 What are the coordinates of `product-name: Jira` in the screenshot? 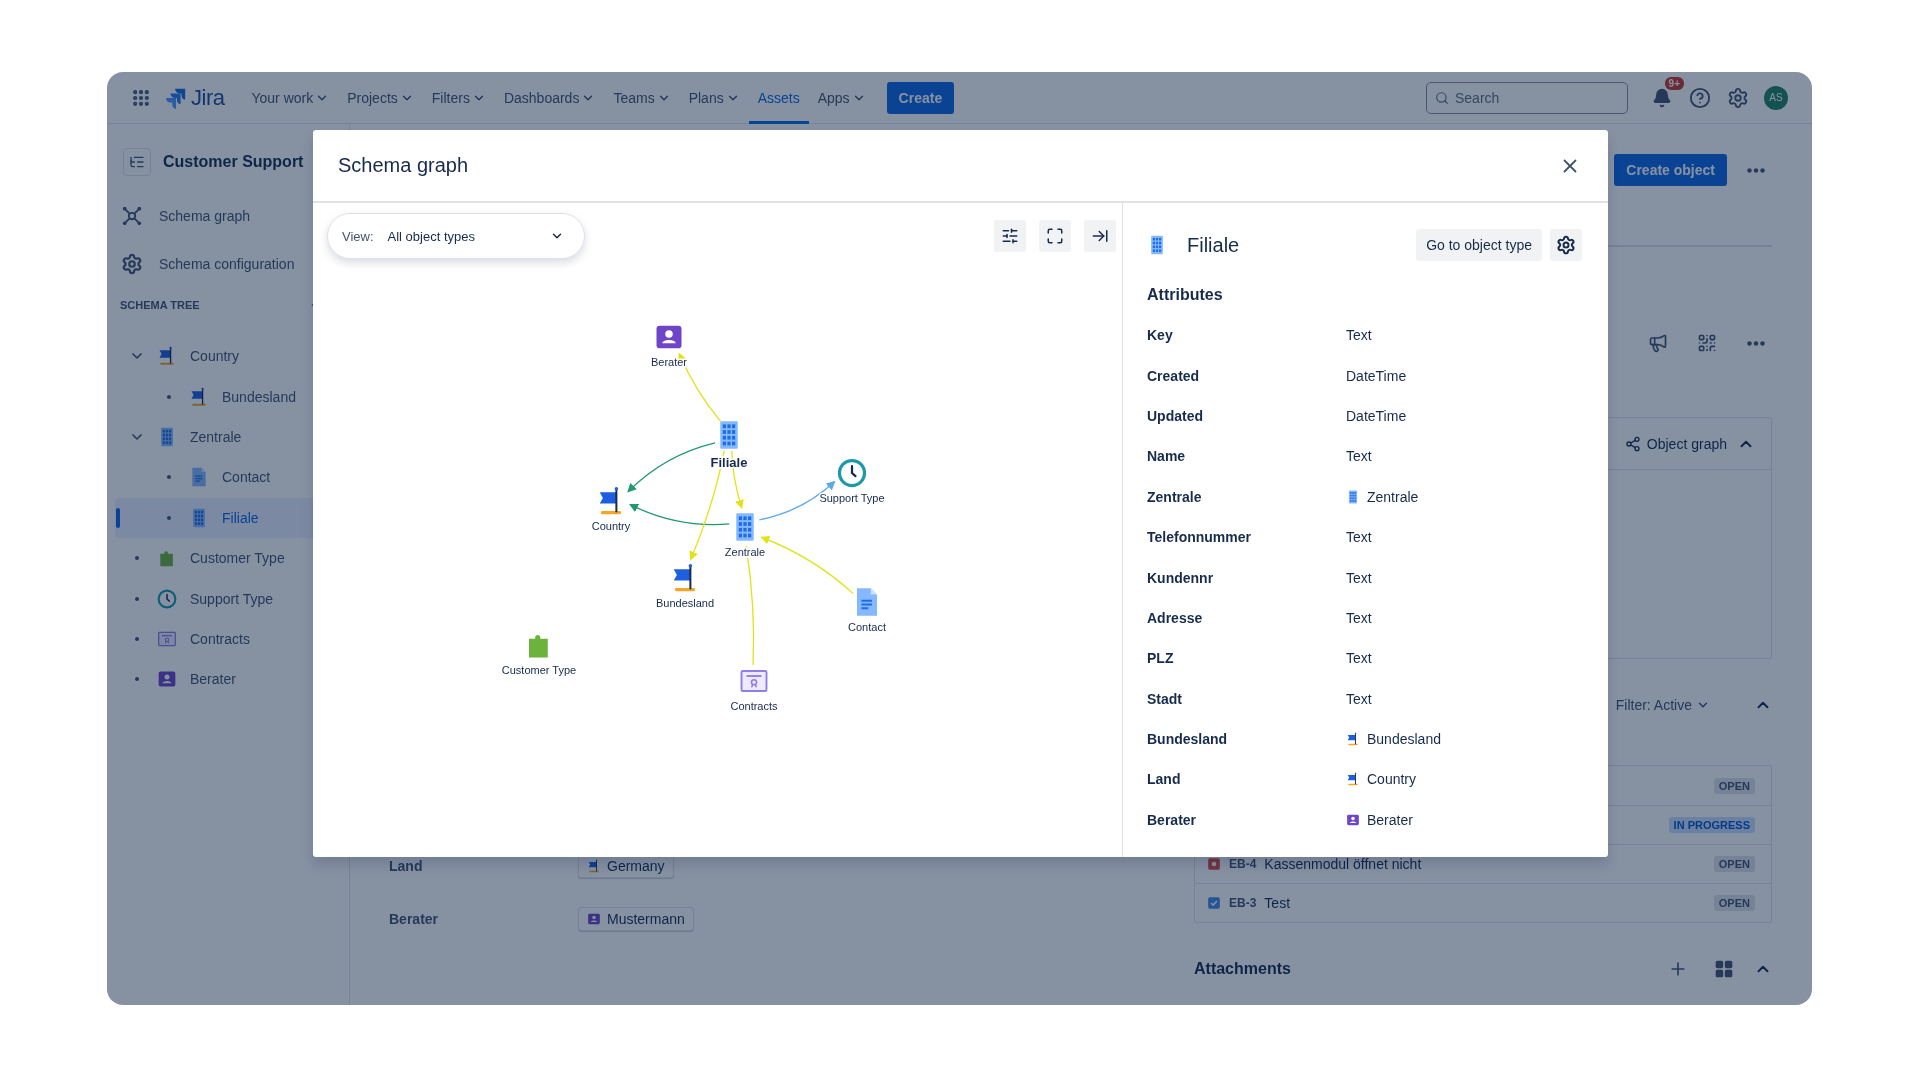 It's located at (208, 97).